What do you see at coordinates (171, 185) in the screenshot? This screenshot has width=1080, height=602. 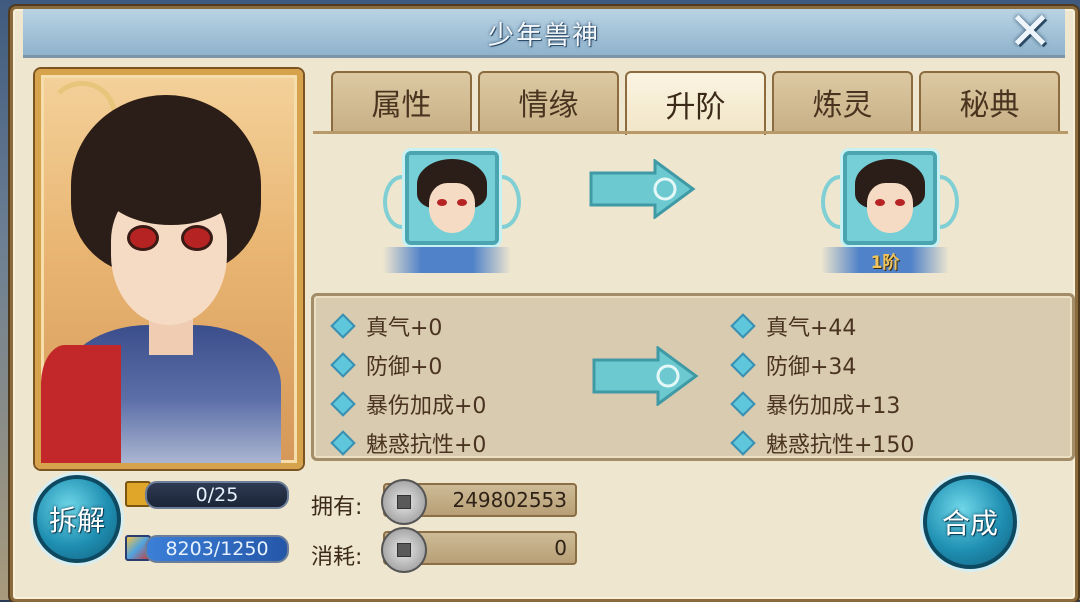 I see `hero-fringe` at bounding box center [171, 185].